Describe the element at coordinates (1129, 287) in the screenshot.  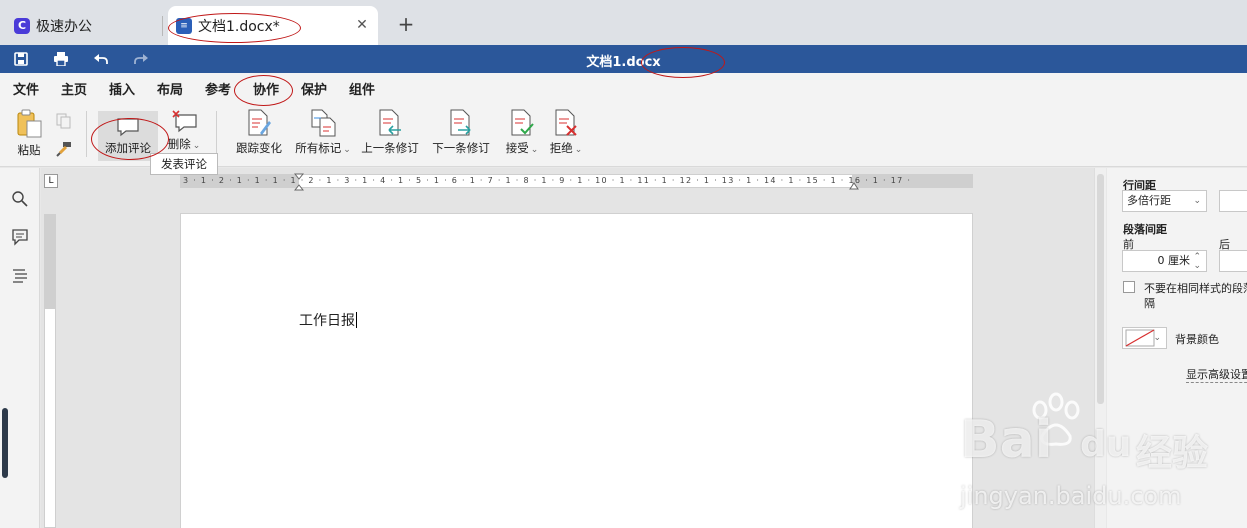
I see `no-space-same-style-checkbox` at that location.